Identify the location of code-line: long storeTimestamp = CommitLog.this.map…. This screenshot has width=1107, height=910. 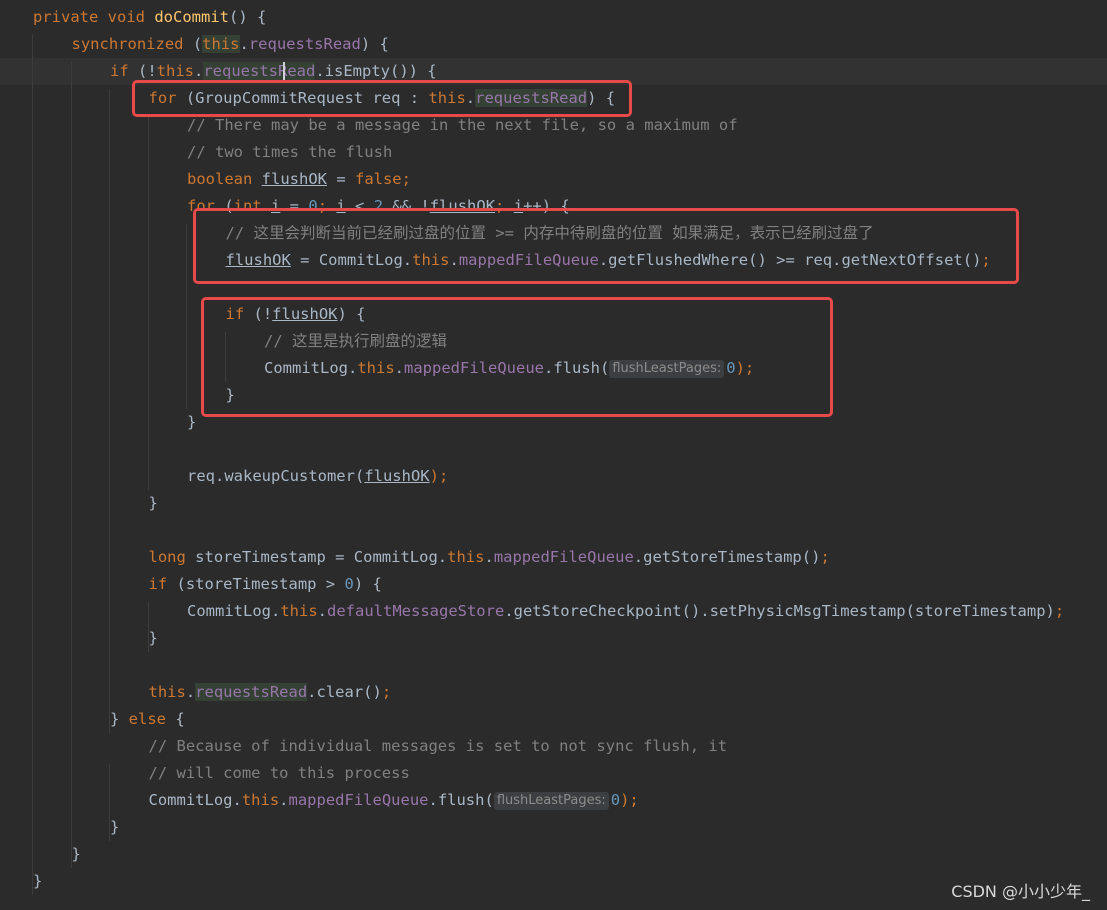
(553, 557).